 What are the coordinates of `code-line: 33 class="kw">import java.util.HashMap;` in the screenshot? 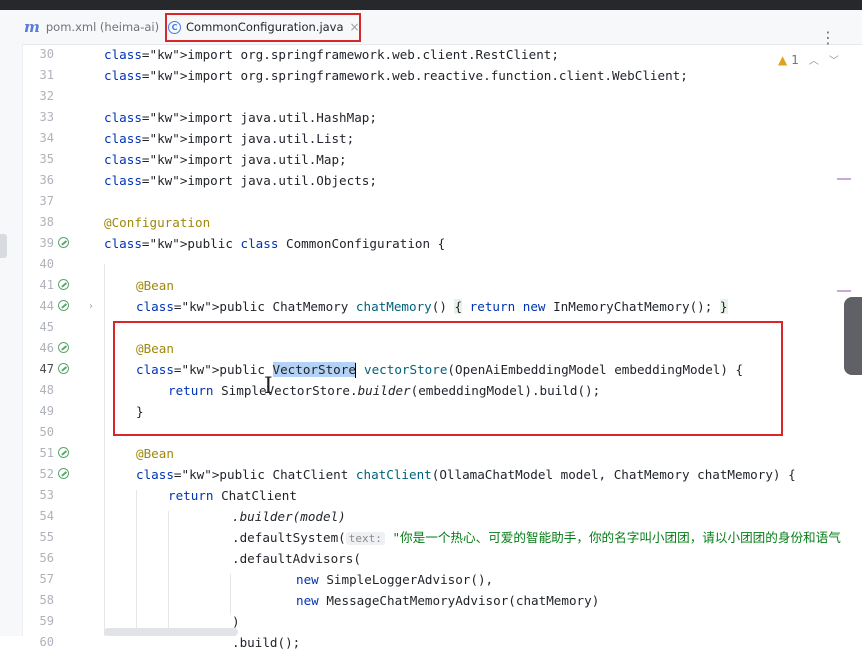 It's located at (431, 117).